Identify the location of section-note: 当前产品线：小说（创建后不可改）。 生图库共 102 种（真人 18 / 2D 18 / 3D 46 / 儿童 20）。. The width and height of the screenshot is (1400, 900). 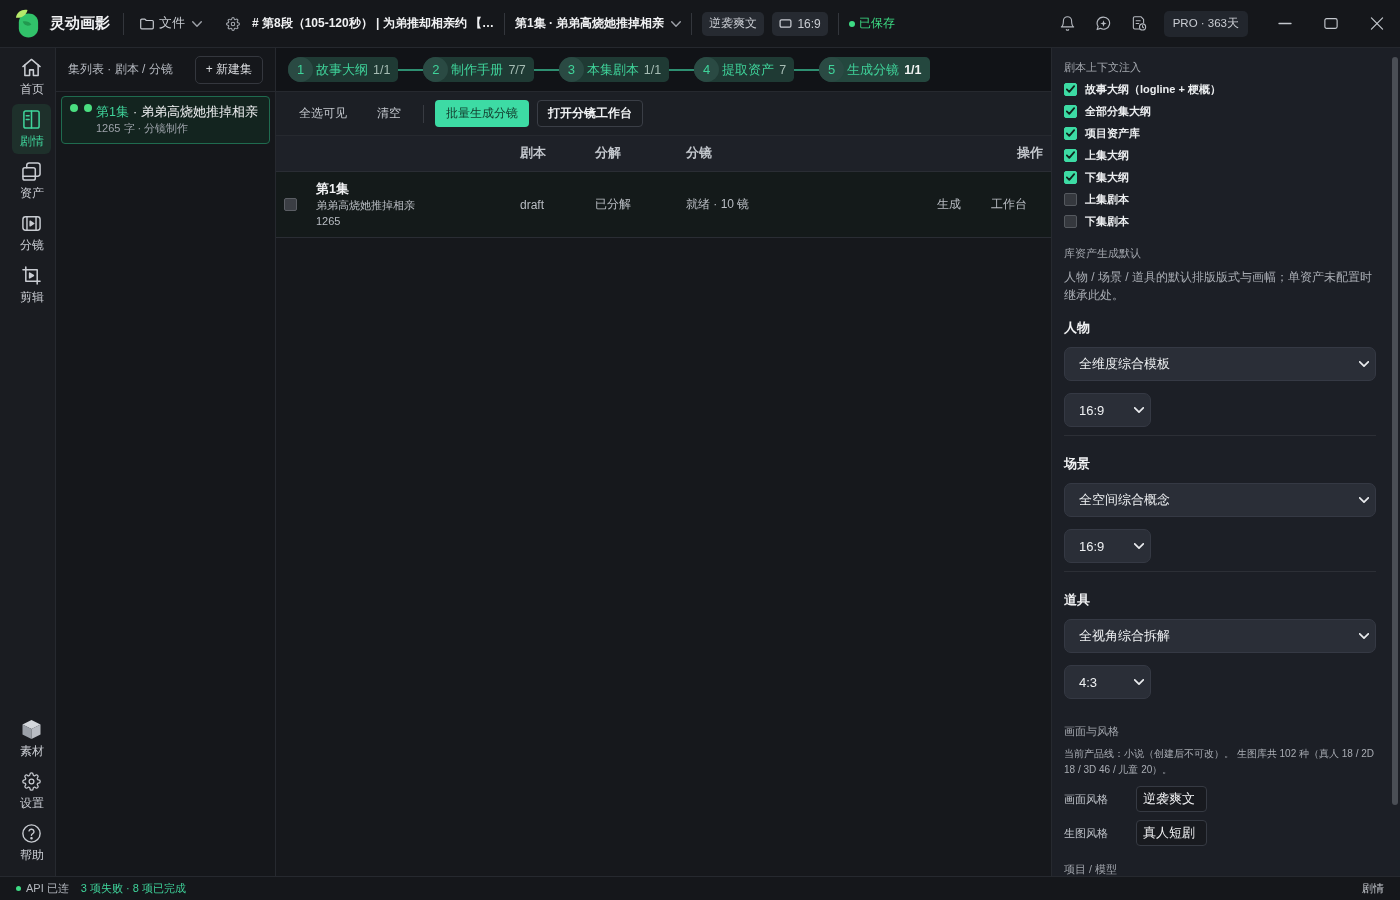
(1220, 762).